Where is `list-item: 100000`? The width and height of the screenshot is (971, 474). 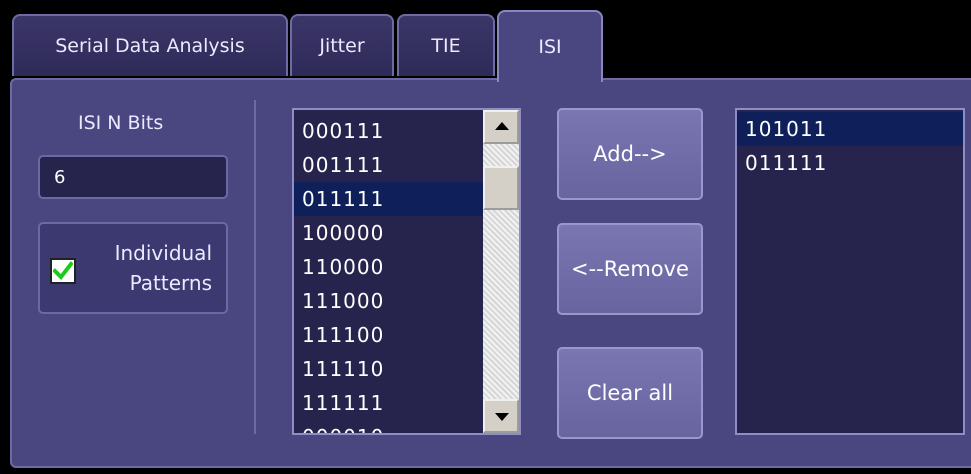
list-item: 100000 is located at coordinates (388, 233).